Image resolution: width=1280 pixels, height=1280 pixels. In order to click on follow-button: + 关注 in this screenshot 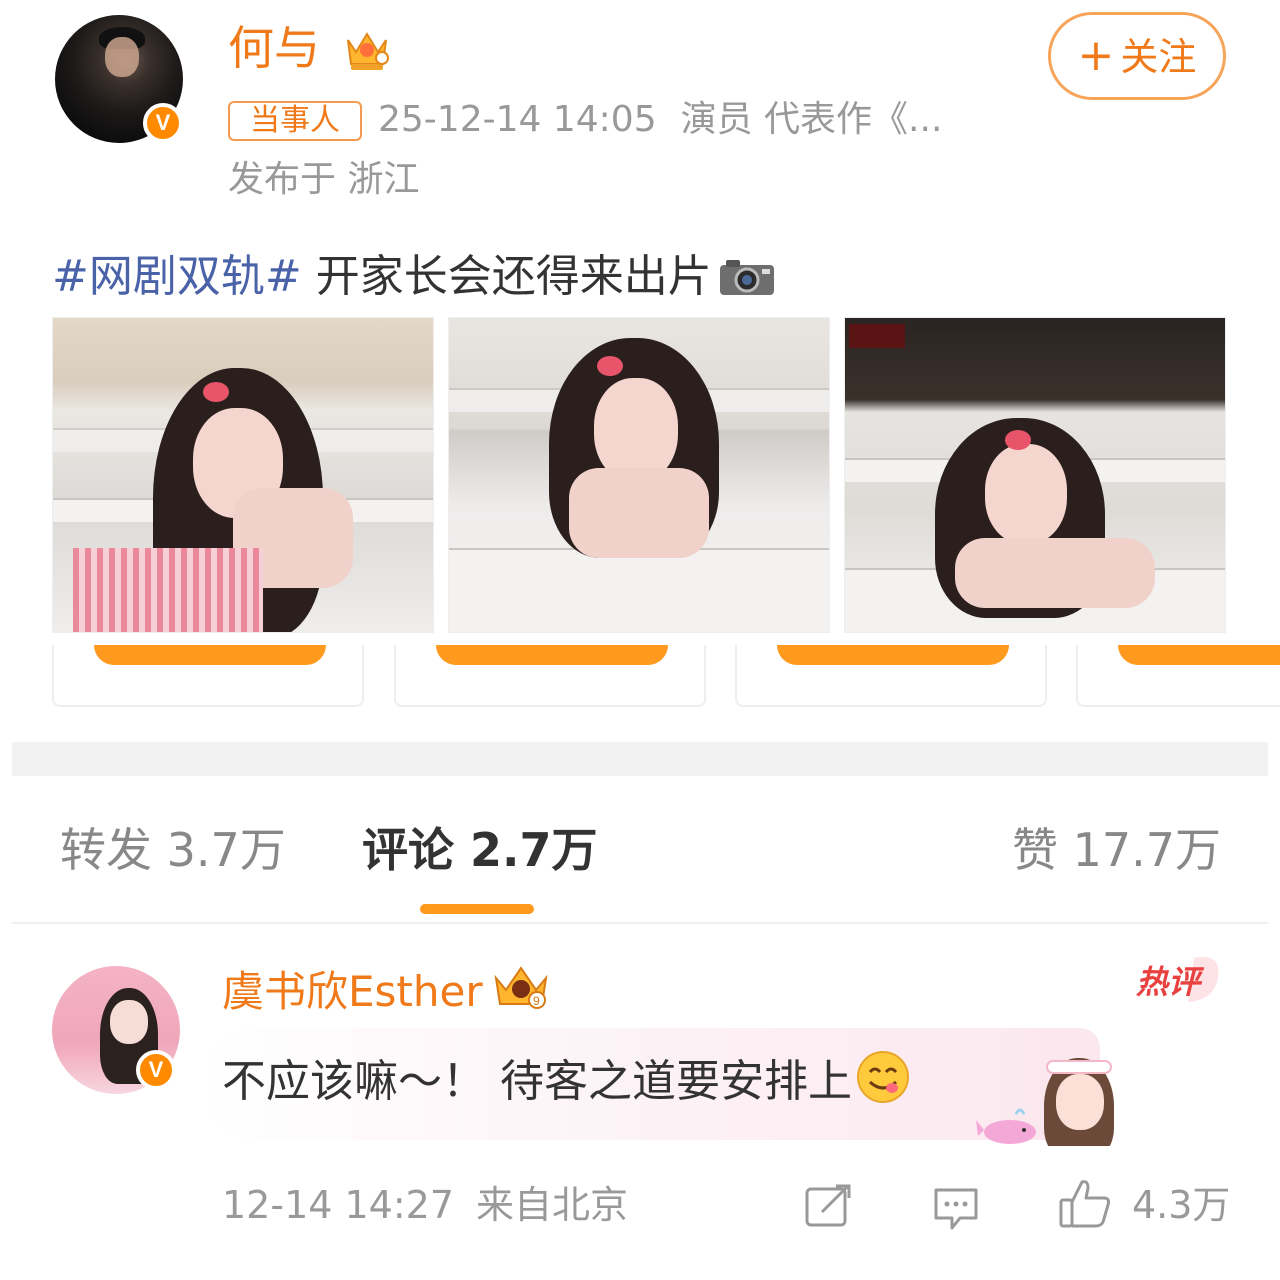, I will do `click(1137, 56)`.